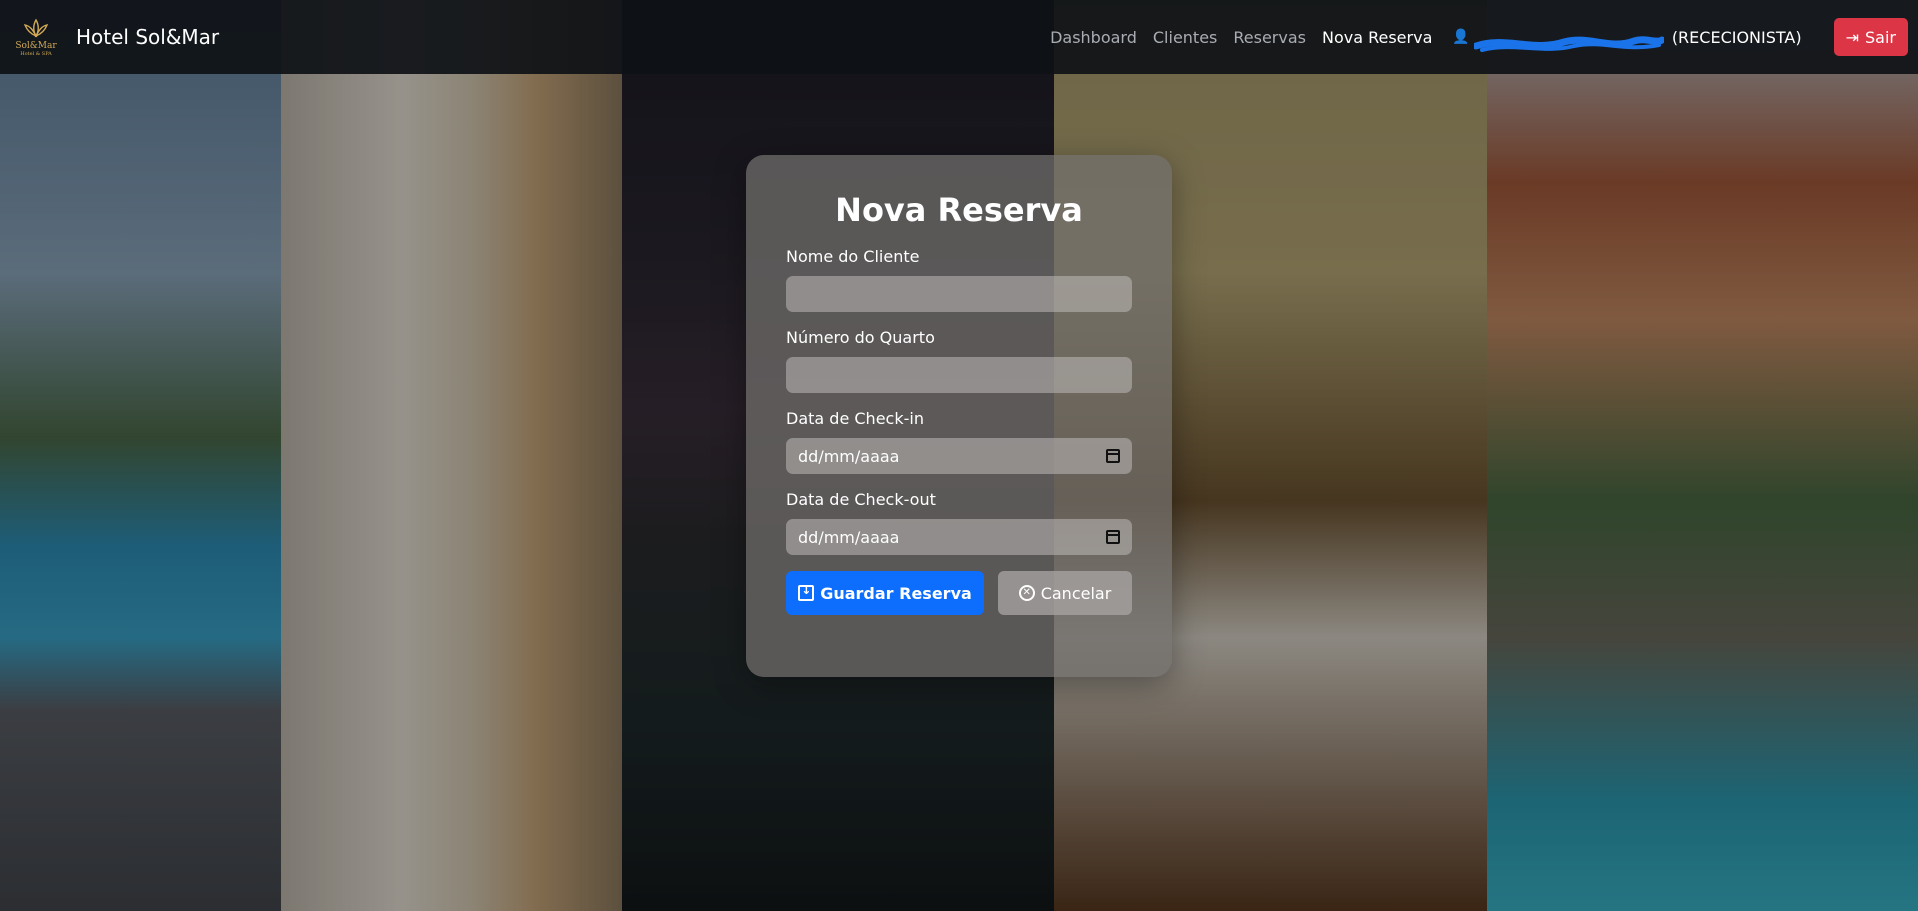 This screenshot has width=1918, height=911. Describe the element at coordinates (1269, 37) in the screenshot. I see `nav-reservas: Reservas` at that location.